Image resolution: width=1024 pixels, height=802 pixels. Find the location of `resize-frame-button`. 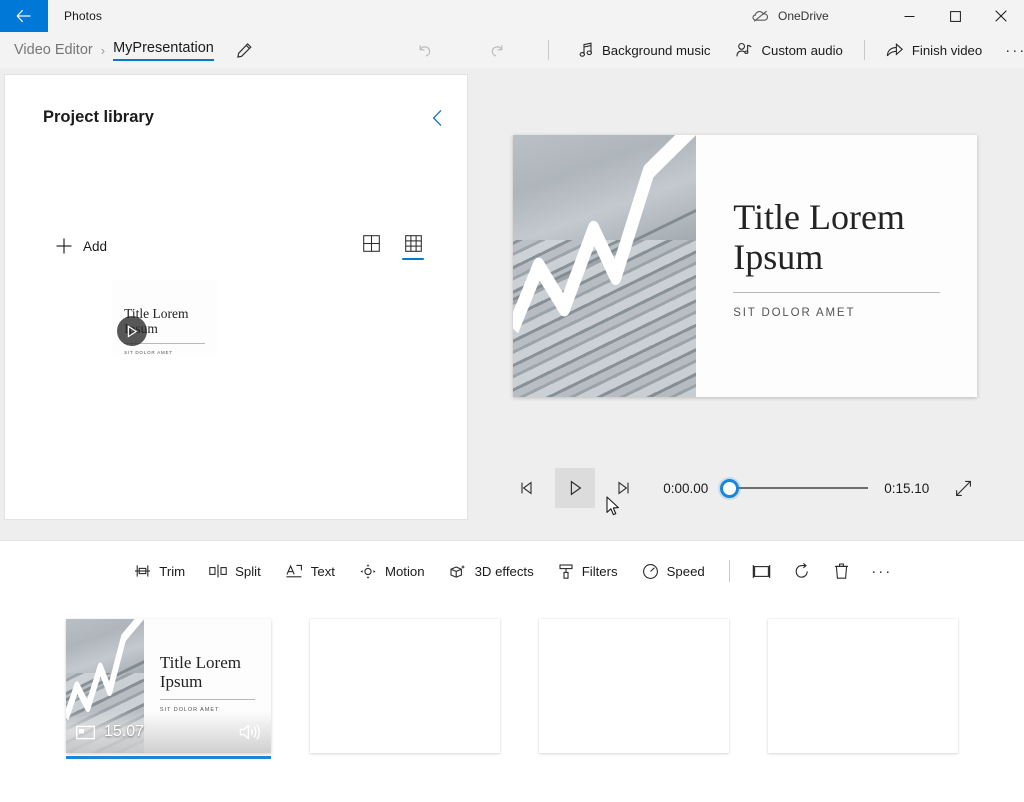

resize-frame-button is located at coordinates (762, 571).